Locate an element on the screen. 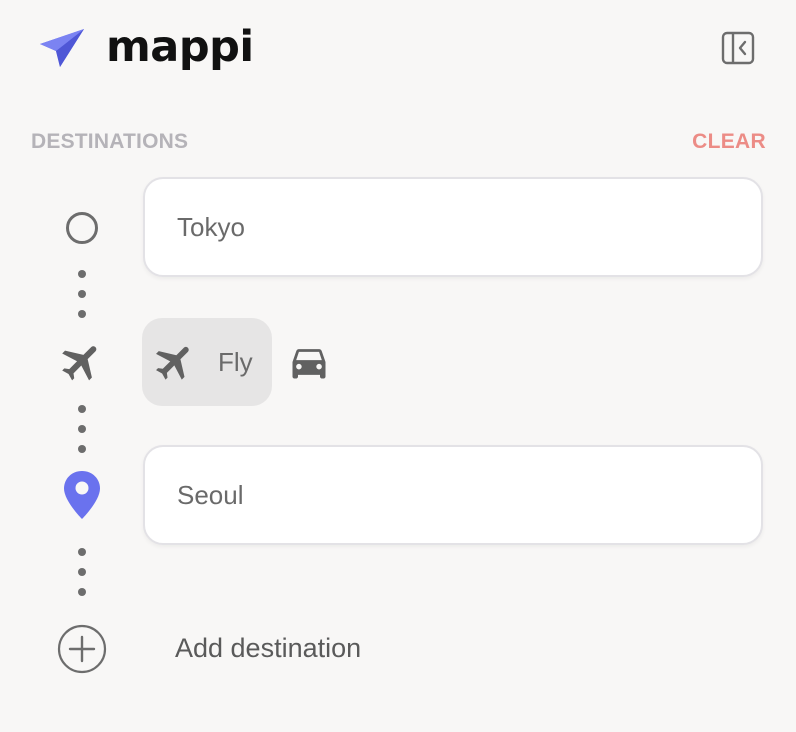 This screenshot has height=732, width=796. logo-paper-plane-icon is located at coordinates (62, 48).